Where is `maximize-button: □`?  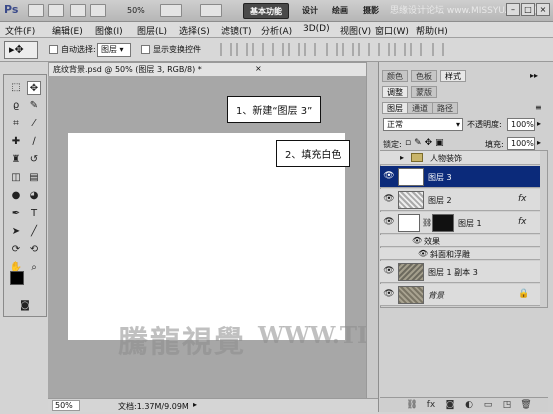
maximize-button: □ is located at coordinates (528, 9).